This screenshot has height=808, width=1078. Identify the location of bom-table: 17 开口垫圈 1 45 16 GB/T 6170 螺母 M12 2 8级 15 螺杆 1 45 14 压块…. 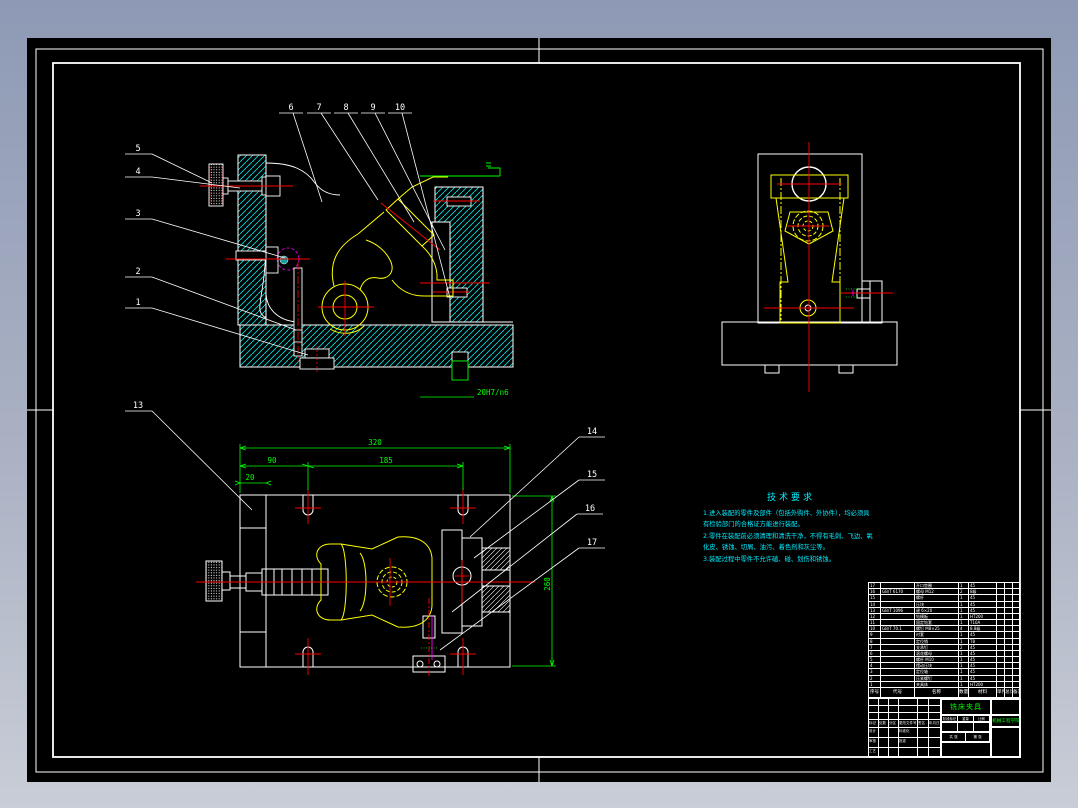
(944, 640).